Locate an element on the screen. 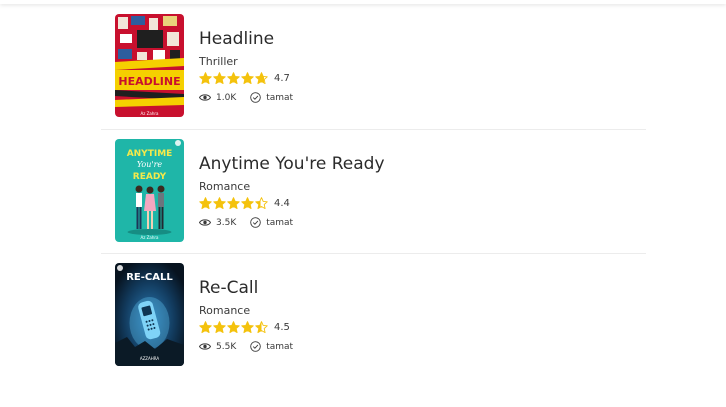  rating-row: 4.7 is located at coordinates (244, 78).